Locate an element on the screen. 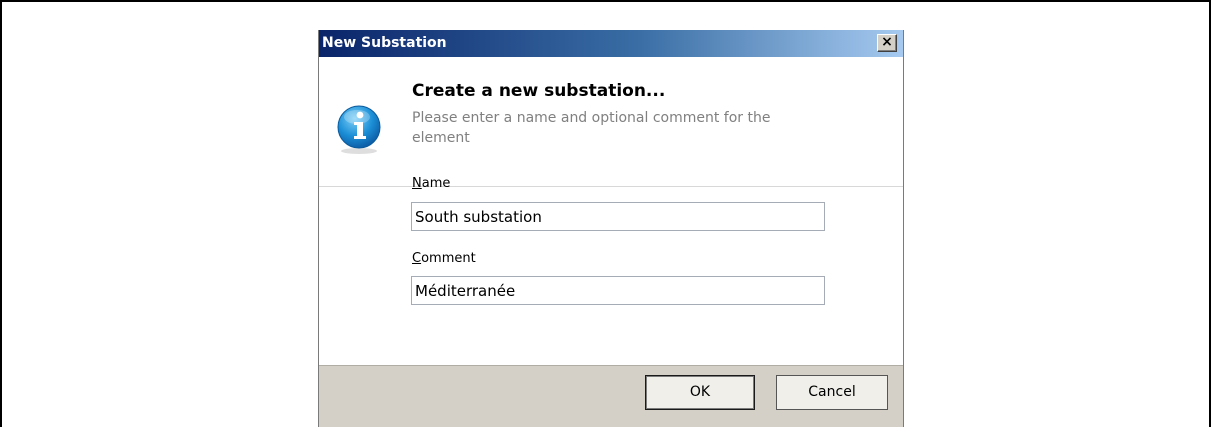  name-input is located at coordinates (618, 216).